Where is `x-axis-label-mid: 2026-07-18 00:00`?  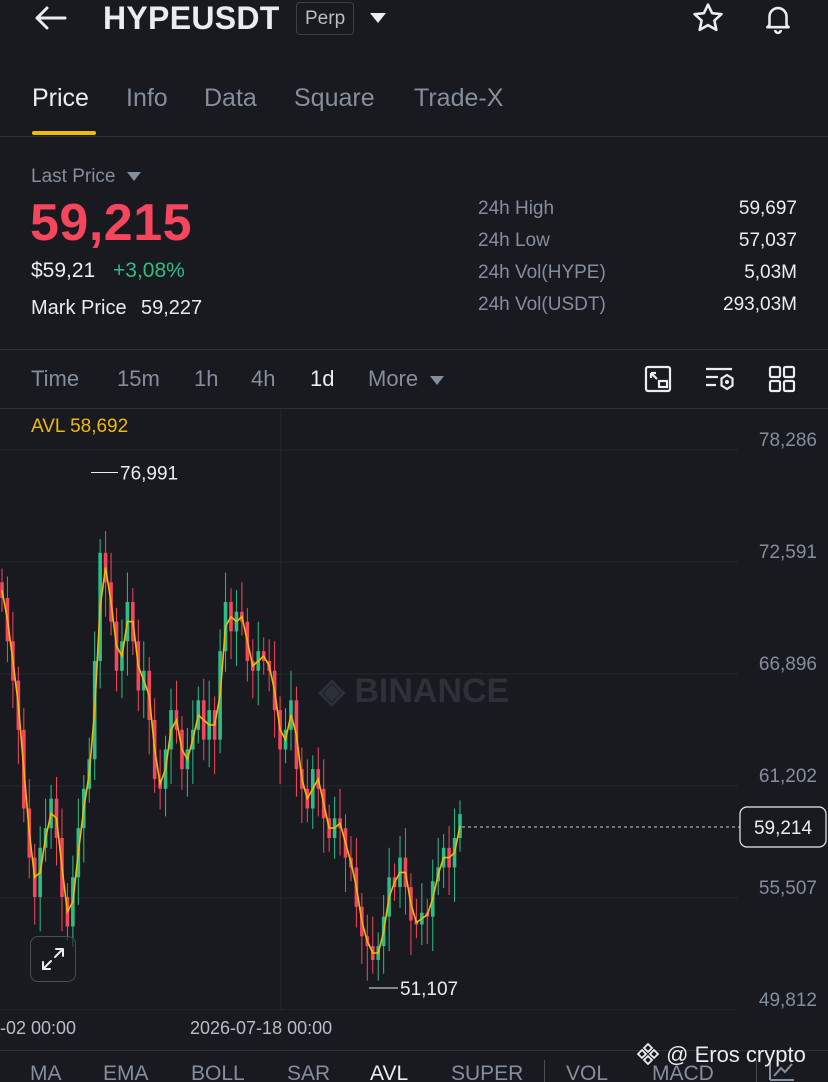 x-axis-label-mid: 2026-07-18 00:00 is located at coordinates (261, 1028).